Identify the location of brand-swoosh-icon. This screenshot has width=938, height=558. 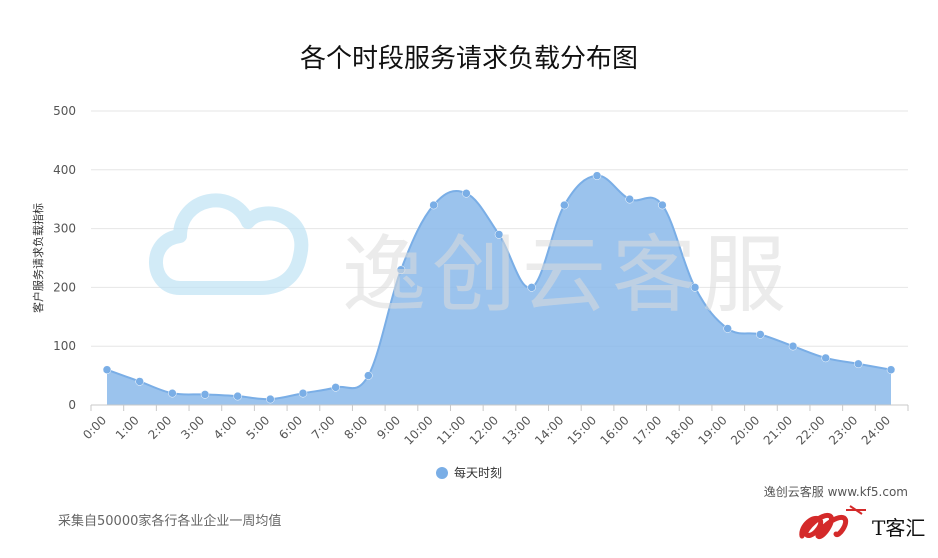
(832, 522).